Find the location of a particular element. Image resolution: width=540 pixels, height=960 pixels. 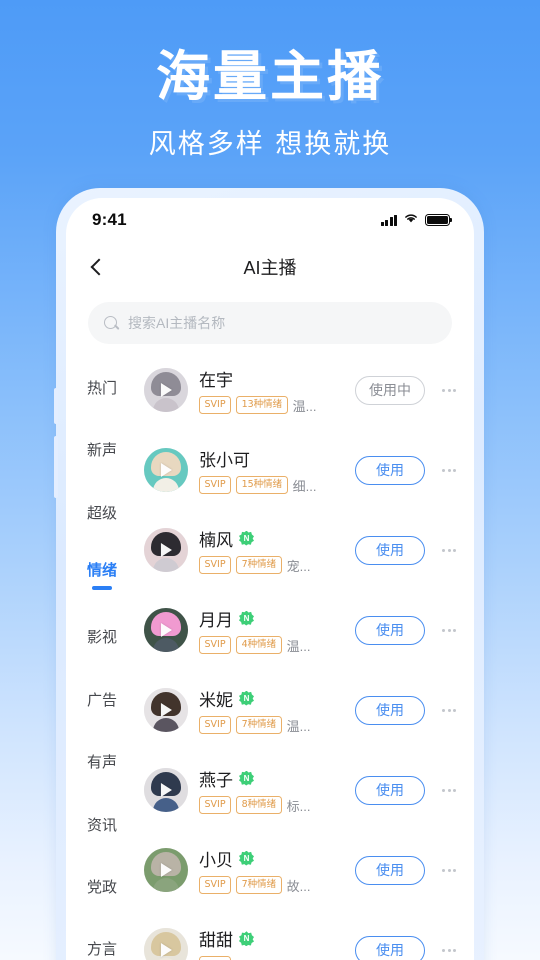

search-input is located at coordinates (282, 323).